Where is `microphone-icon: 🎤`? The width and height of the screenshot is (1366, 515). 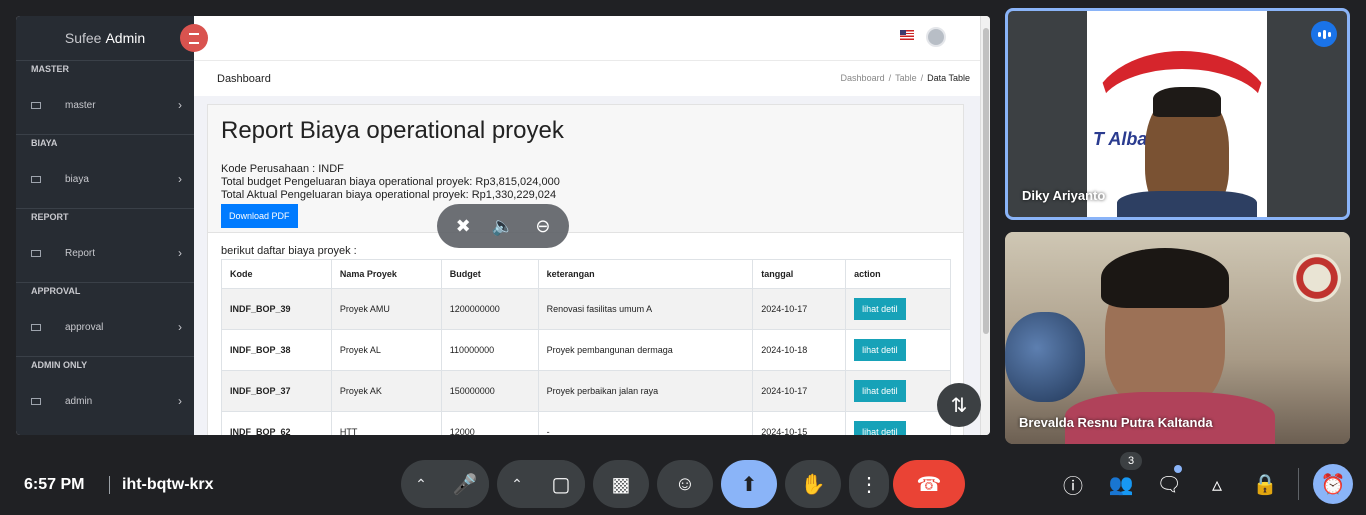 microphone-icon: 🎤 is located at coordinates (465, 484).